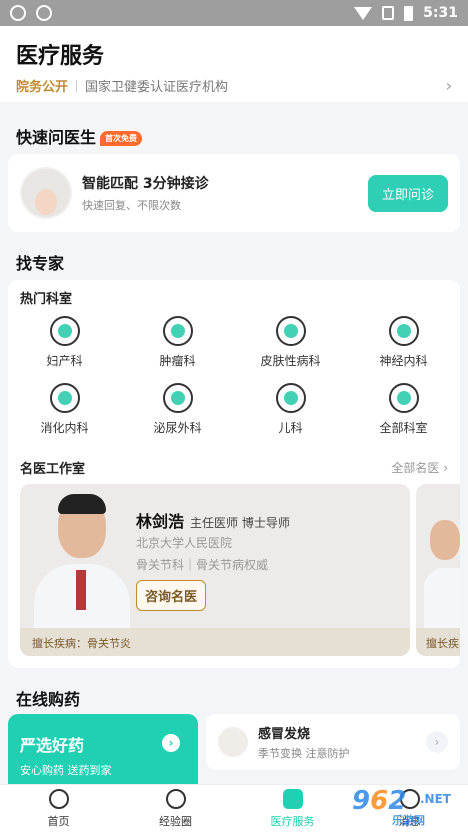 The height and width of the screenshot is (832, 468). Describe the element at coordinates (240, 523) in the screenshot. I see `doctor-title: 主任医师 博士导师` at that location.